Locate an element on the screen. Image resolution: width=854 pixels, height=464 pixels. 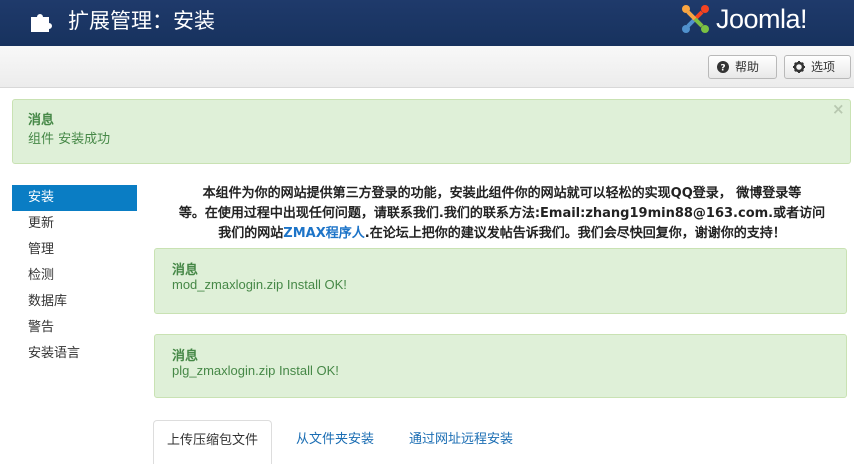
tab-install-from-url: 通过网址远程安装 is located at coordinates (461, 442).